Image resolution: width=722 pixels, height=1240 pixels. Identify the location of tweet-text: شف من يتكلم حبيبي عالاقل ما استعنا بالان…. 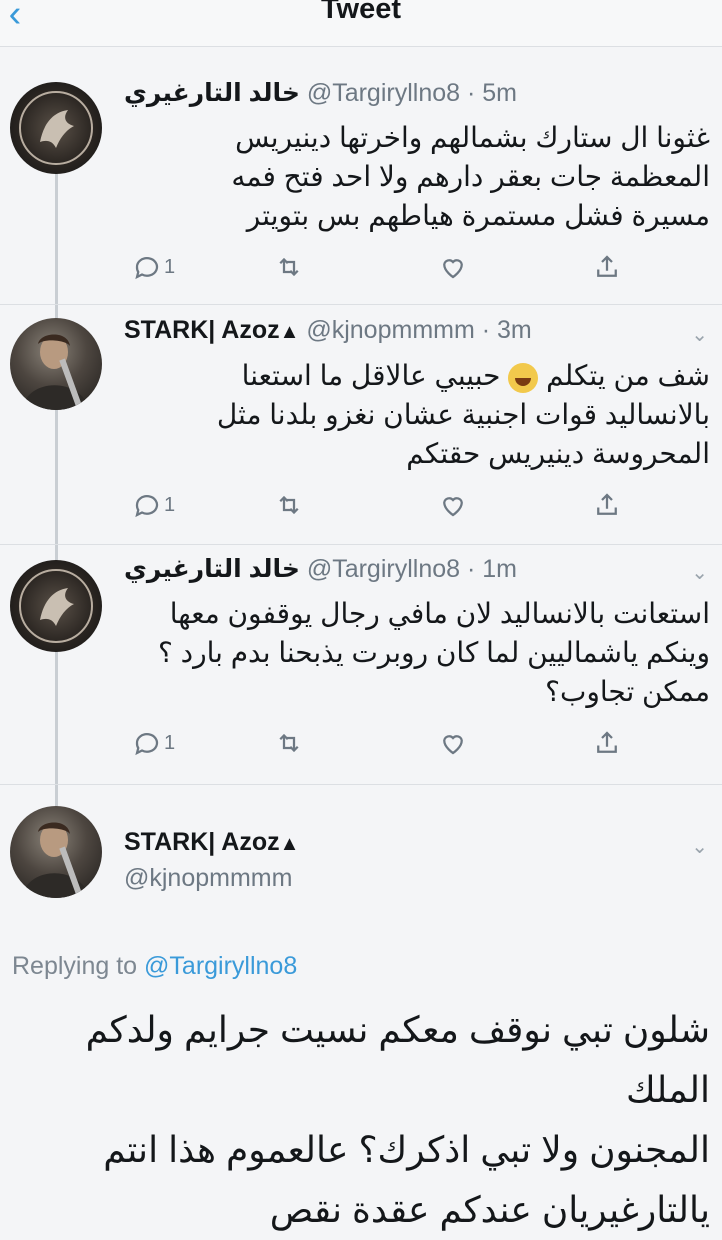
(463, 414).